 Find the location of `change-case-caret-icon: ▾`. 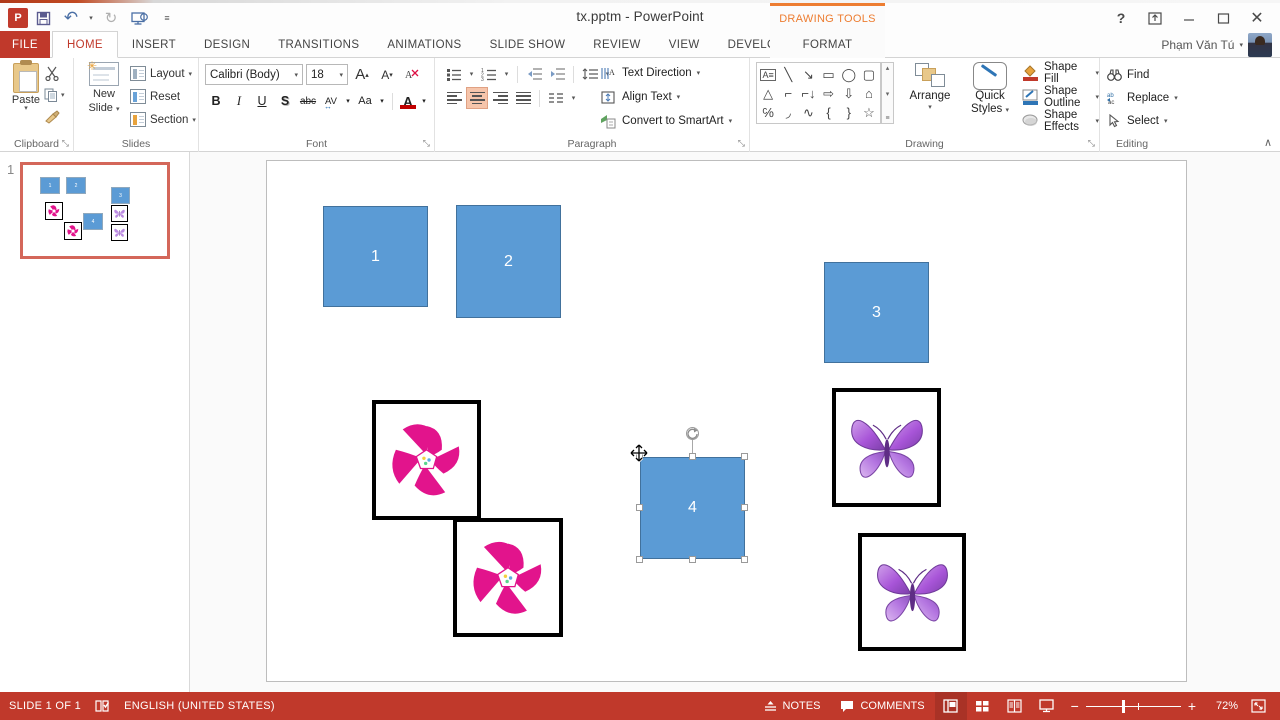

change-case-caret-icon: ▾ is located at coordinates (382, 101).